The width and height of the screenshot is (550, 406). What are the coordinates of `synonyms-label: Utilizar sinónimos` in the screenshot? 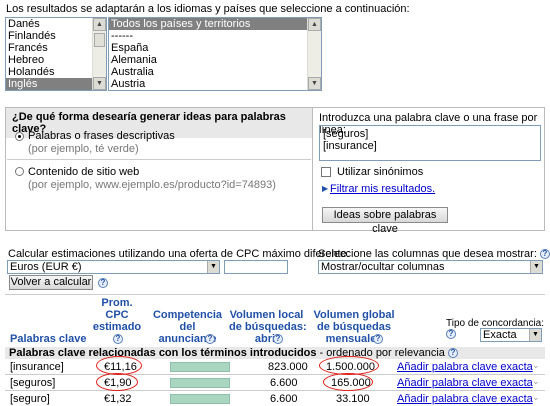 It's located at (380, 172).